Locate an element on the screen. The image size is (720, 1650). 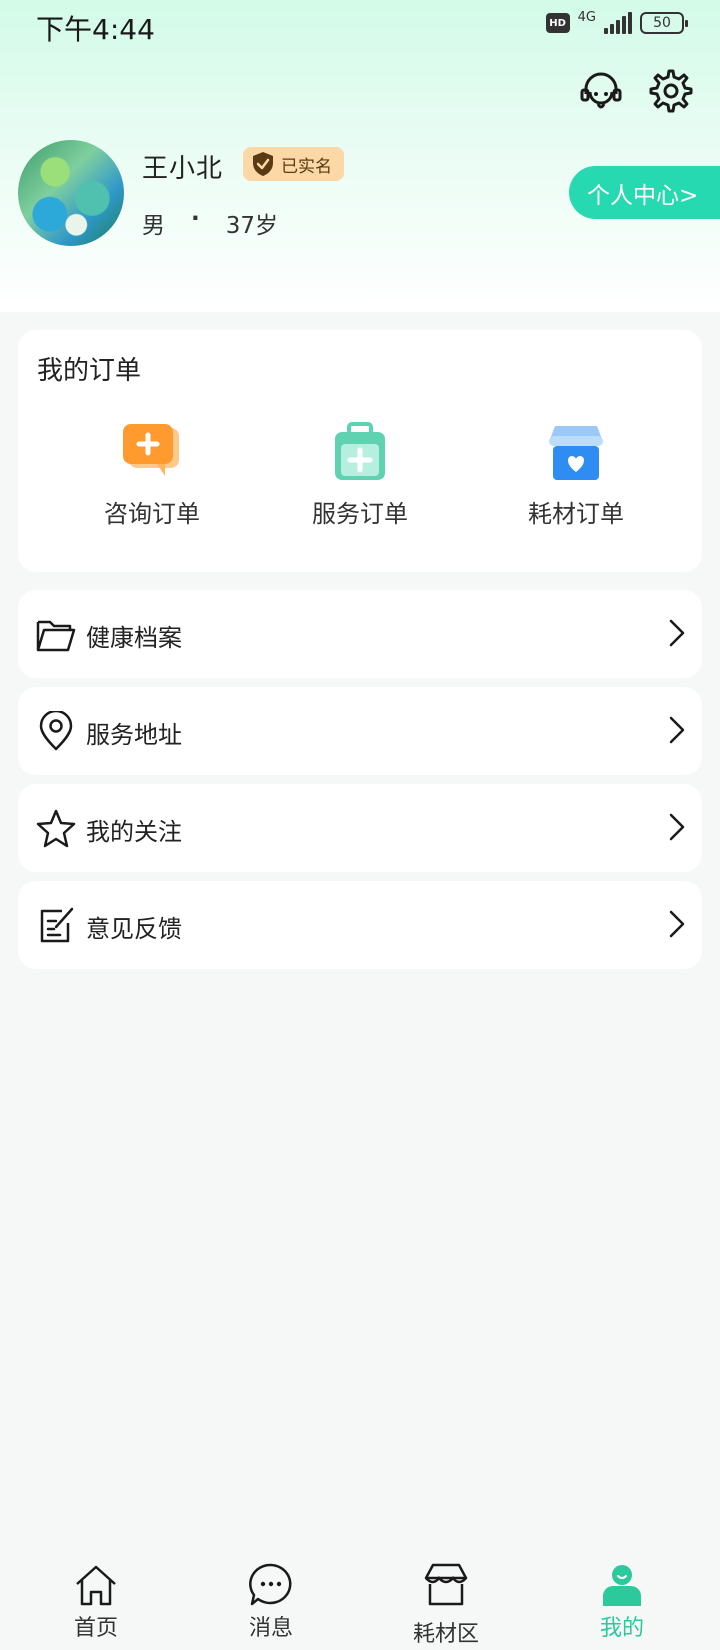
tab-home: 首页 is located at coordinates (96, 1602).